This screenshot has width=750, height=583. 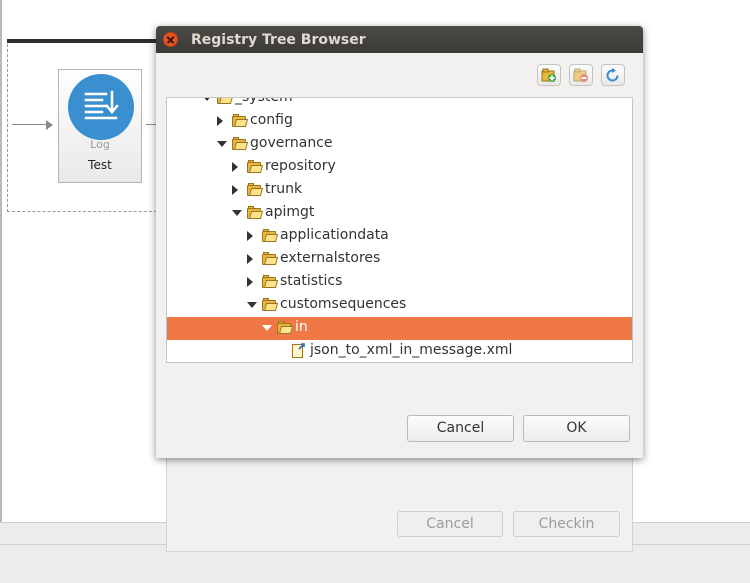 I want to click on tree-folder-item: applicationdata, so click(x=399, y=236).